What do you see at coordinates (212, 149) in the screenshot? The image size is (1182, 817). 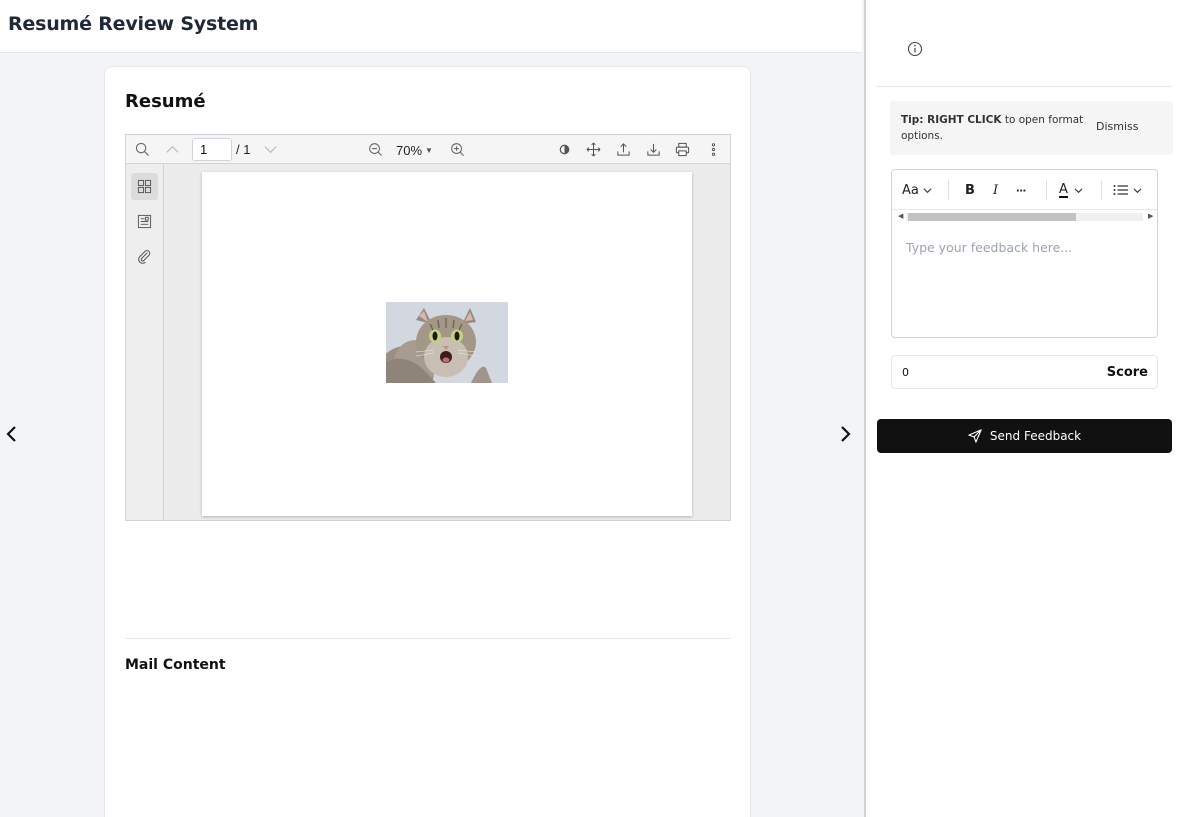 I see `page-number-input` at bounding box center [212, 149].